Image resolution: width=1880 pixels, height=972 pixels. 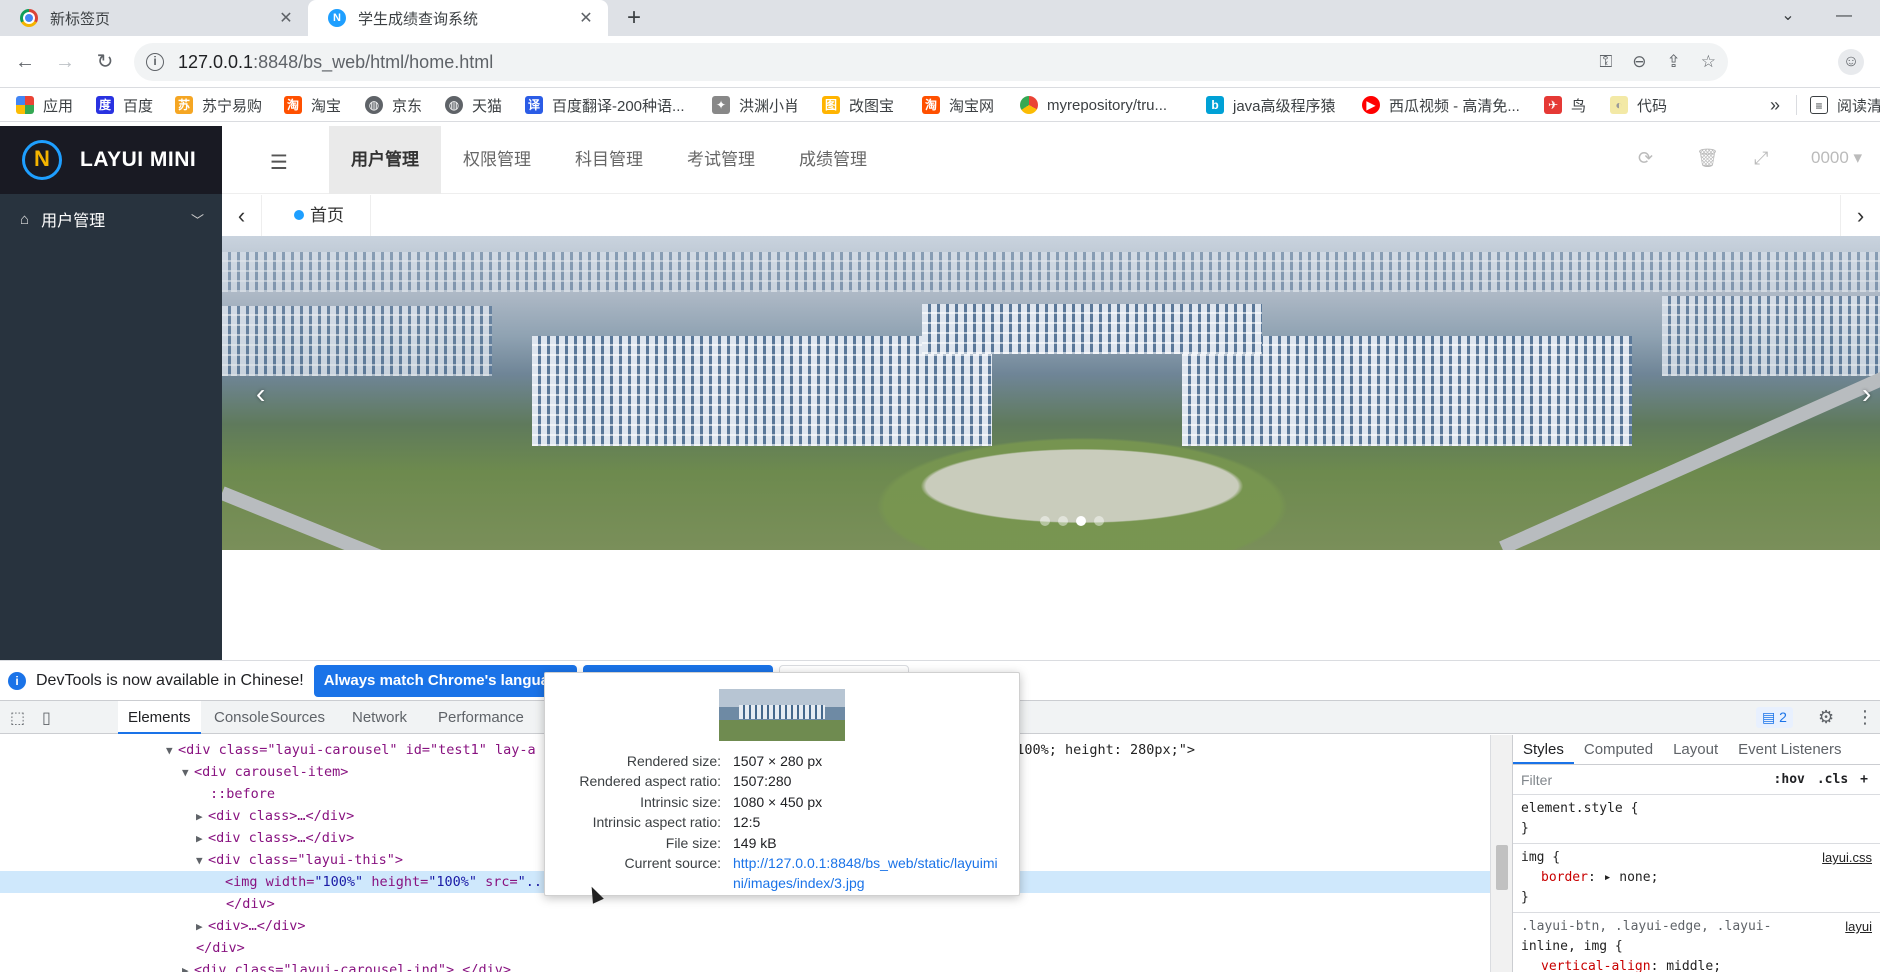 I want to click on dom-node: ▶ <div class="layui-carousel-ind">…</div>, so click(x=346, y=965).